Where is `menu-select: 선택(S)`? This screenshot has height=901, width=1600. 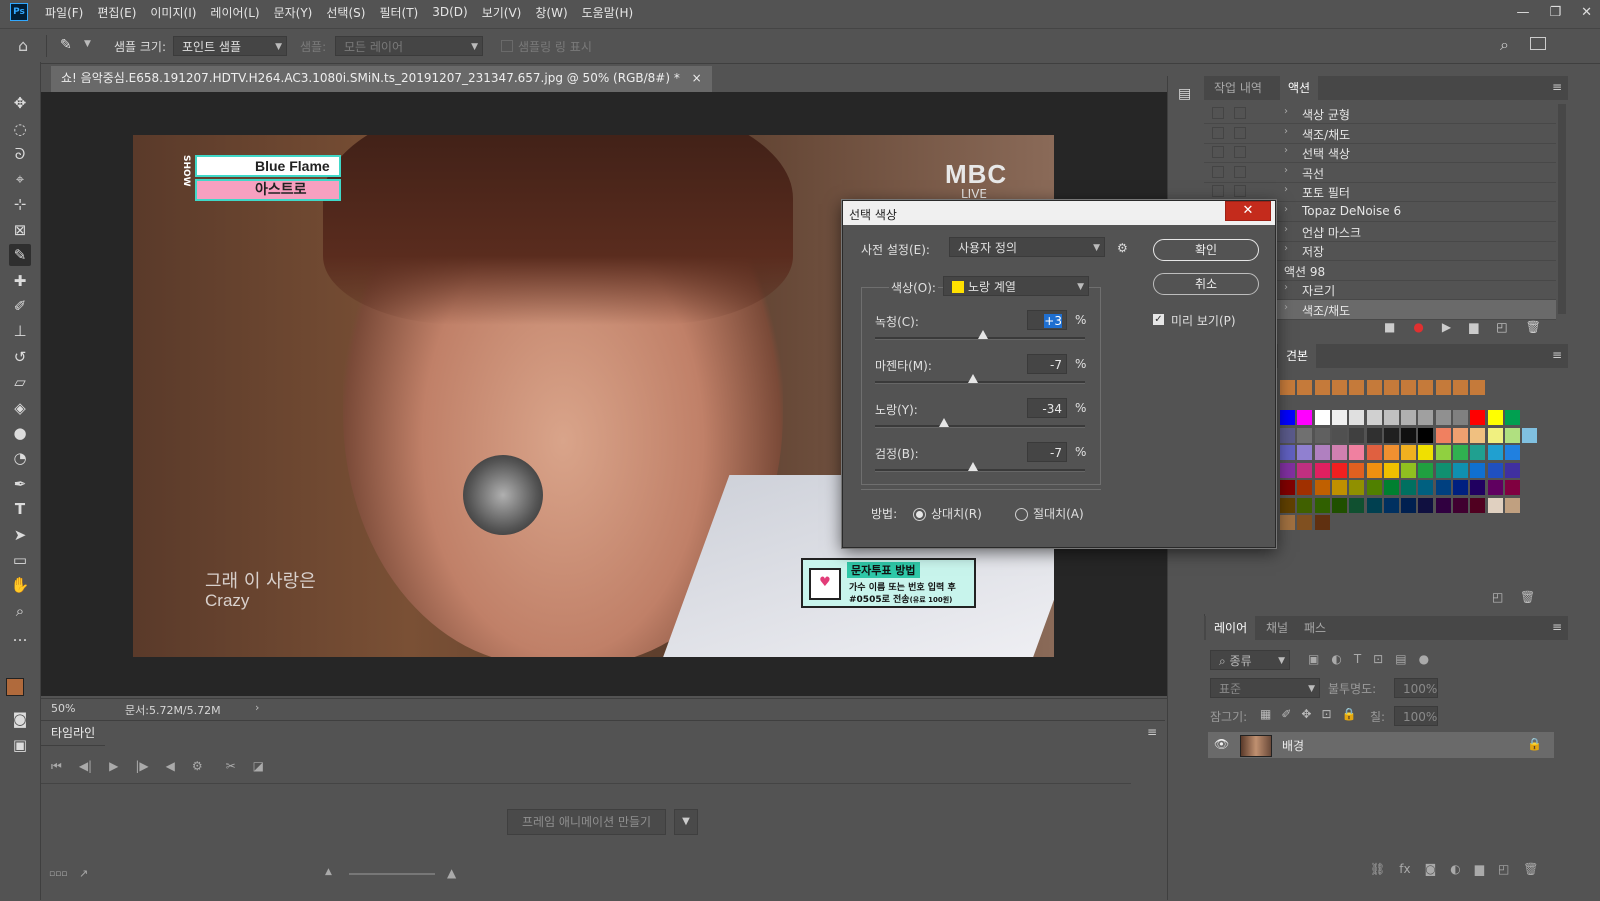
menu-select: 선택(S) is located at coordinates (345, 12).